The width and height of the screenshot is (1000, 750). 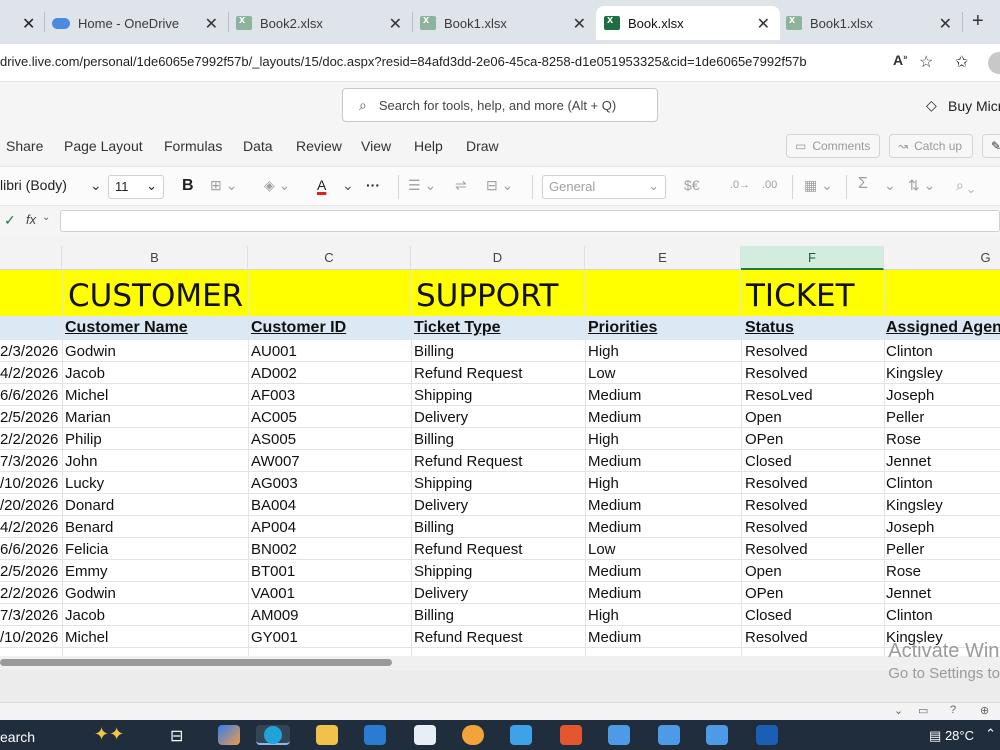 What do you see at coordinates (499, 185) in the screenshot?
I see `merge-icon: ⊟ ⌄` at bounding box center [499, 185].